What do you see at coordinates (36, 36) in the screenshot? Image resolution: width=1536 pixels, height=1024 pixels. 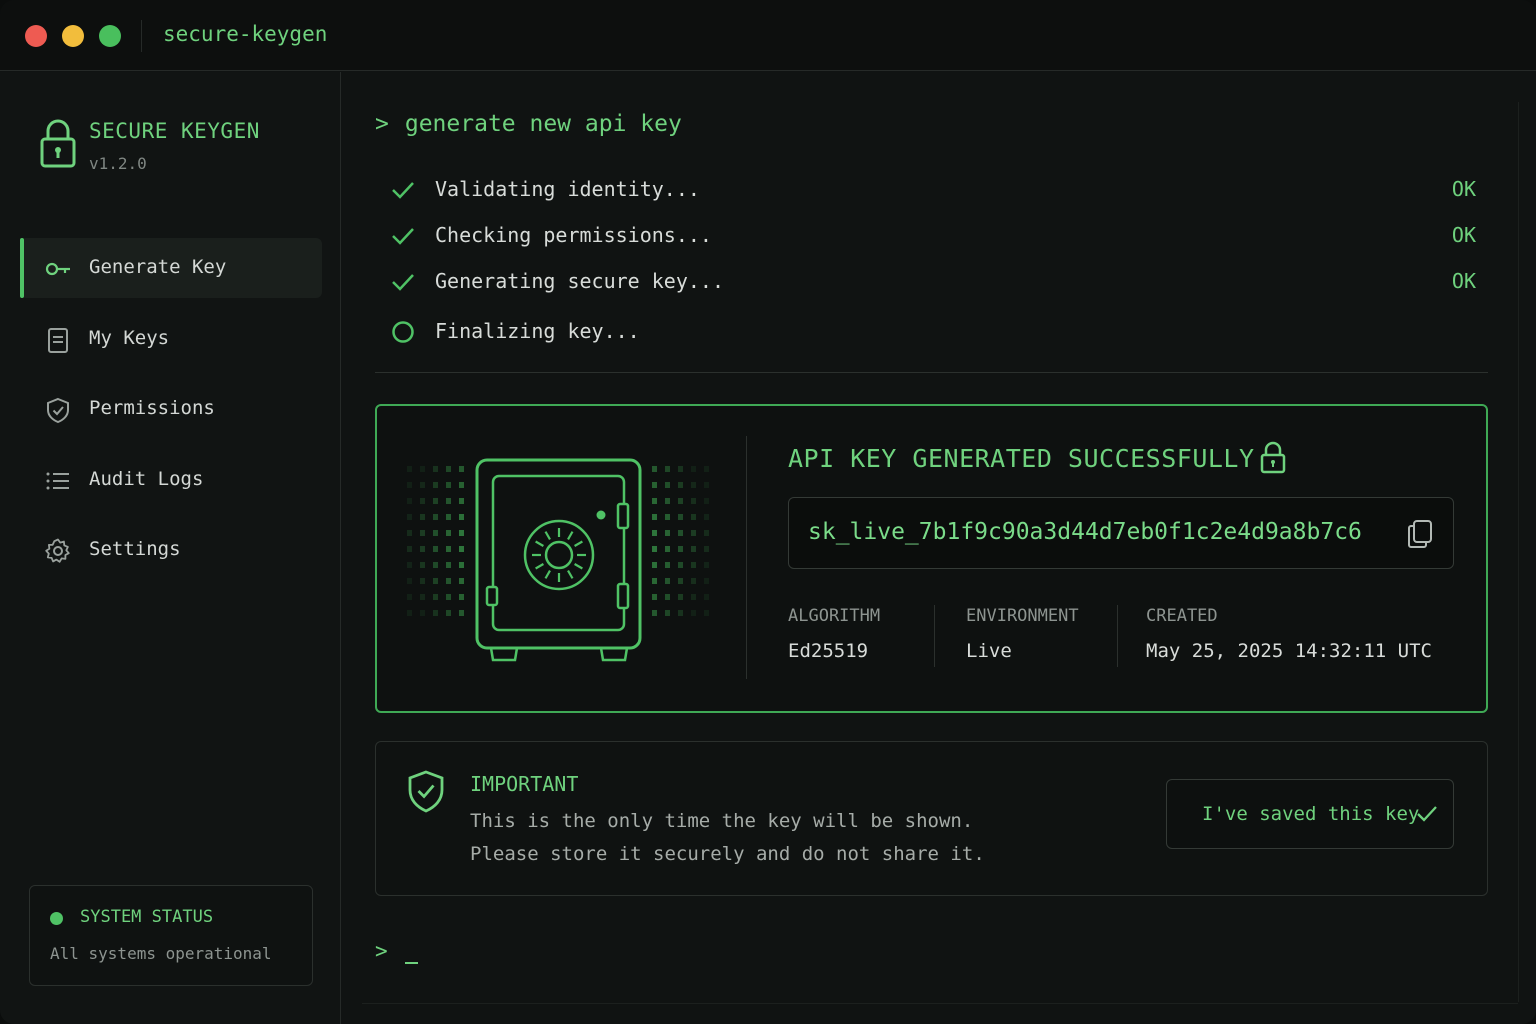 I see `close-window-button` at bounding box center [36, 36].